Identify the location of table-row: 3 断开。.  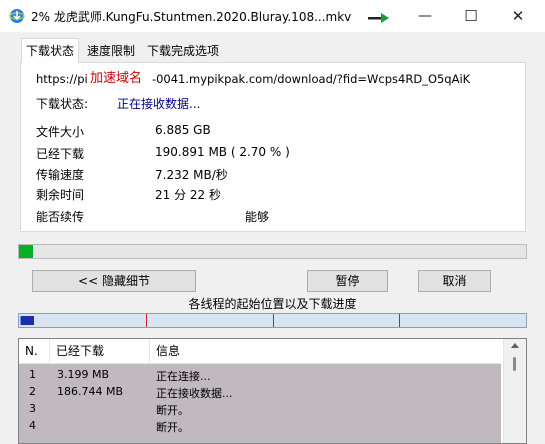
(260, 408).